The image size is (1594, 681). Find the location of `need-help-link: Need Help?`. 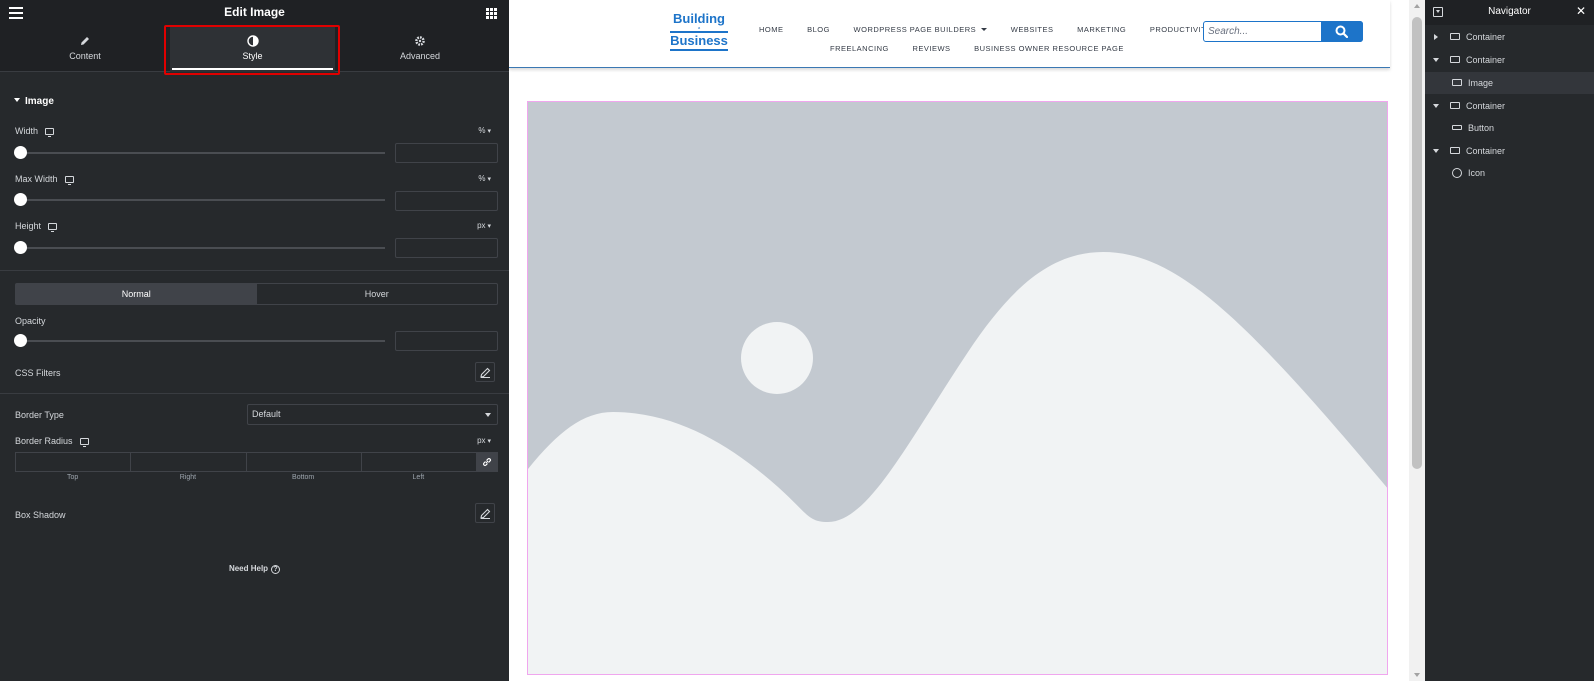

need-help-link: Need Help? is located at coordinates (254, 569).